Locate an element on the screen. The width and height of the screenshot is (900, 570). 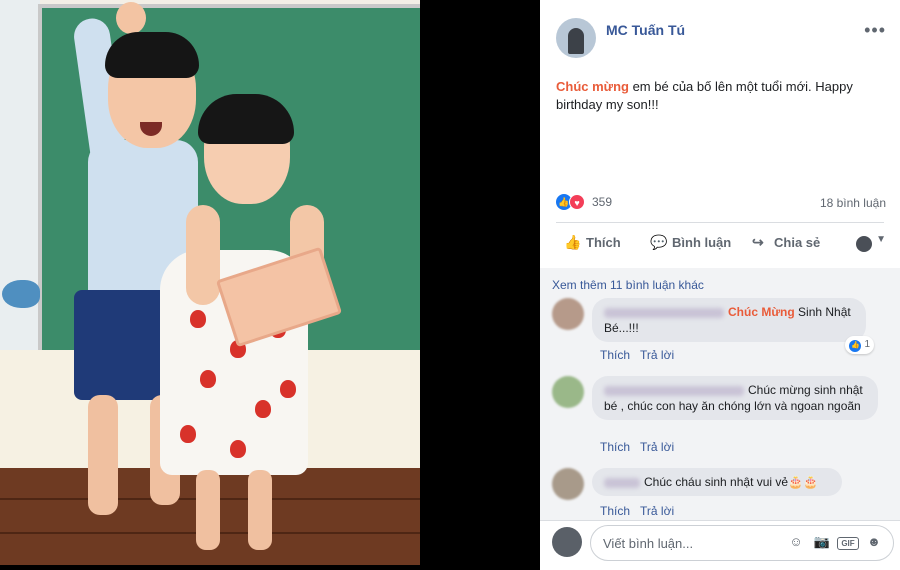
love-icon: ♥ is located at coordinates (577, 202).